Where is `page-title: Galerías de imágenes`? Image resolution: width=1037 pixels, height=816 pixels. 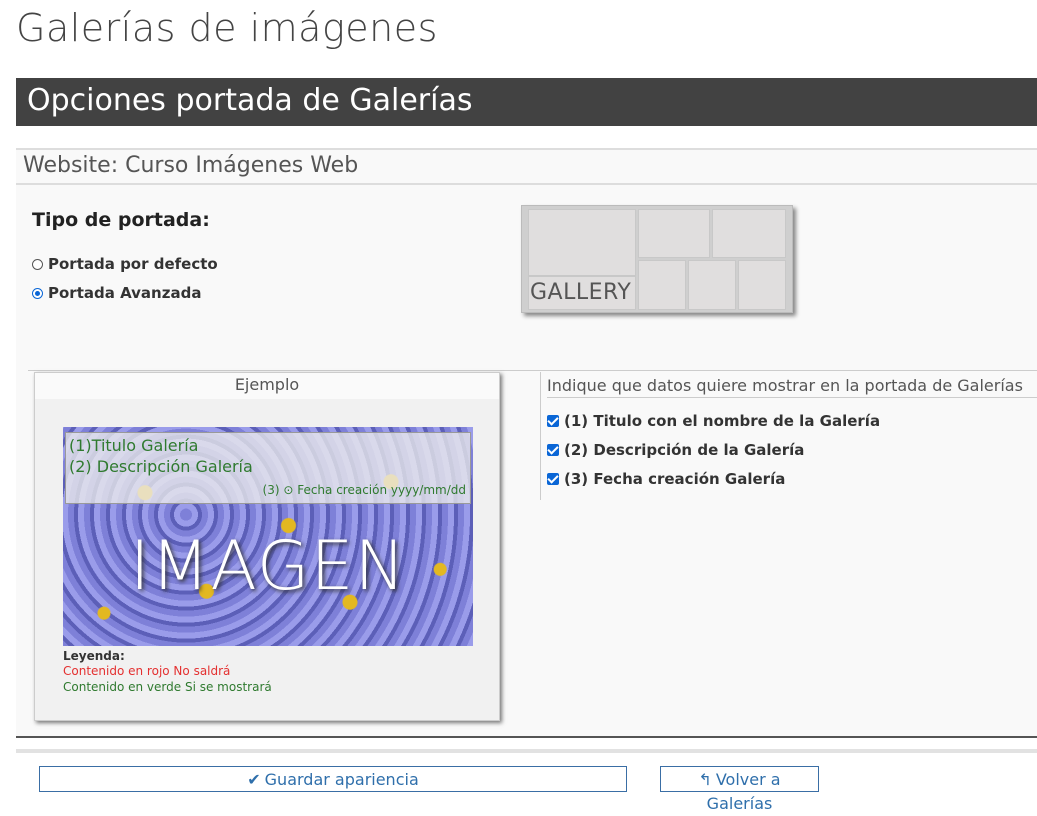 page-title: Galerías de imágenes is located at coordinates (227, 28).